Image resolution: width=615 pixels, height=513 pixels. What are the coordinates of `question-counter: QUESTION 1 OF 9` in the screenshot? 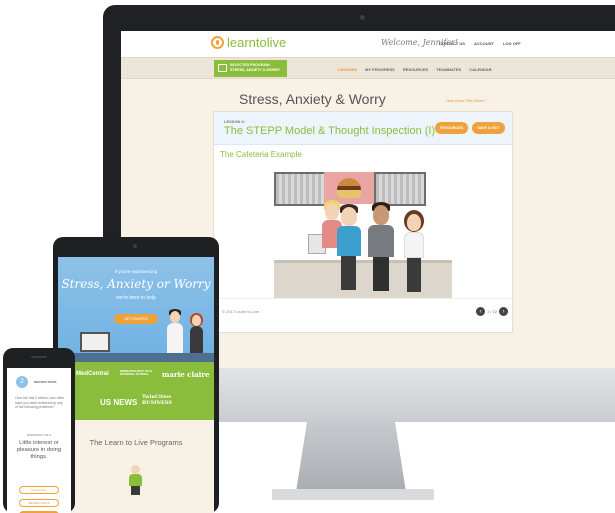 It's located at (39, 435).